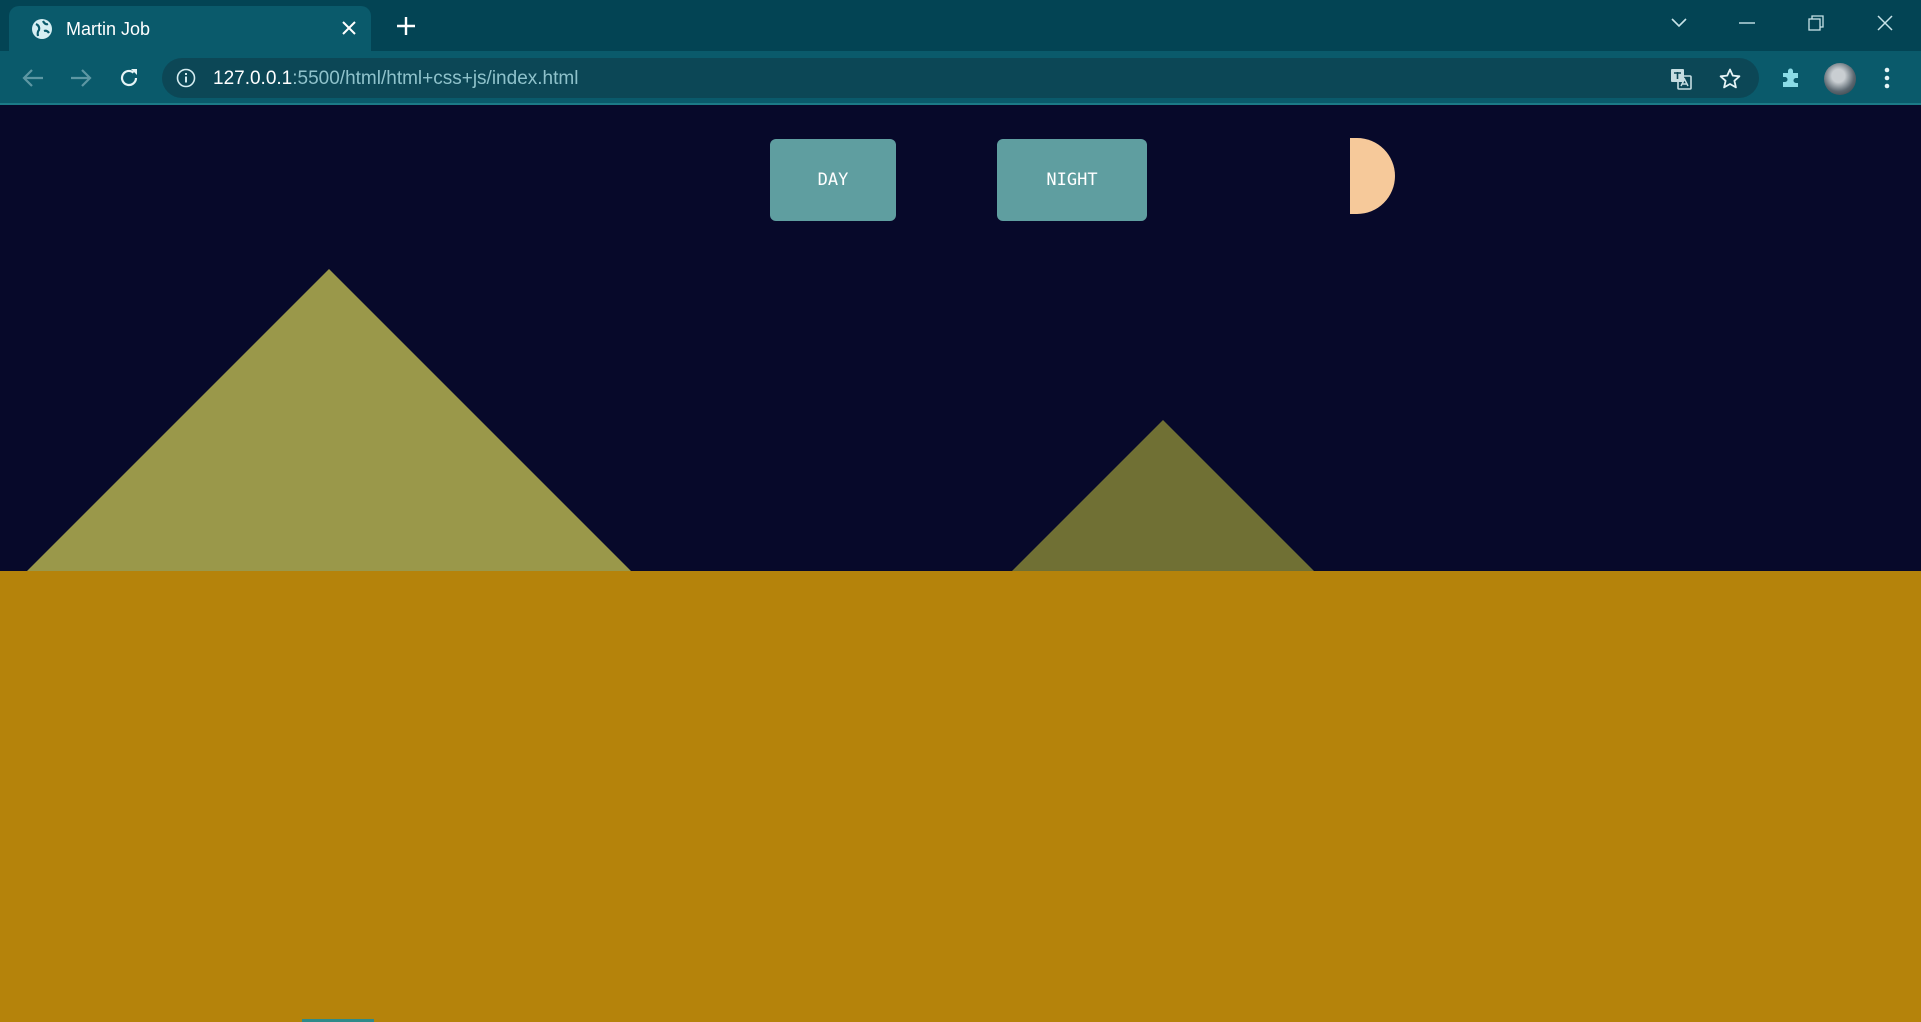  What do you see at coordinates (190, 28) in the screenshot?
I see `browser-tab: Martin Job` at bounding box center [190, 28].